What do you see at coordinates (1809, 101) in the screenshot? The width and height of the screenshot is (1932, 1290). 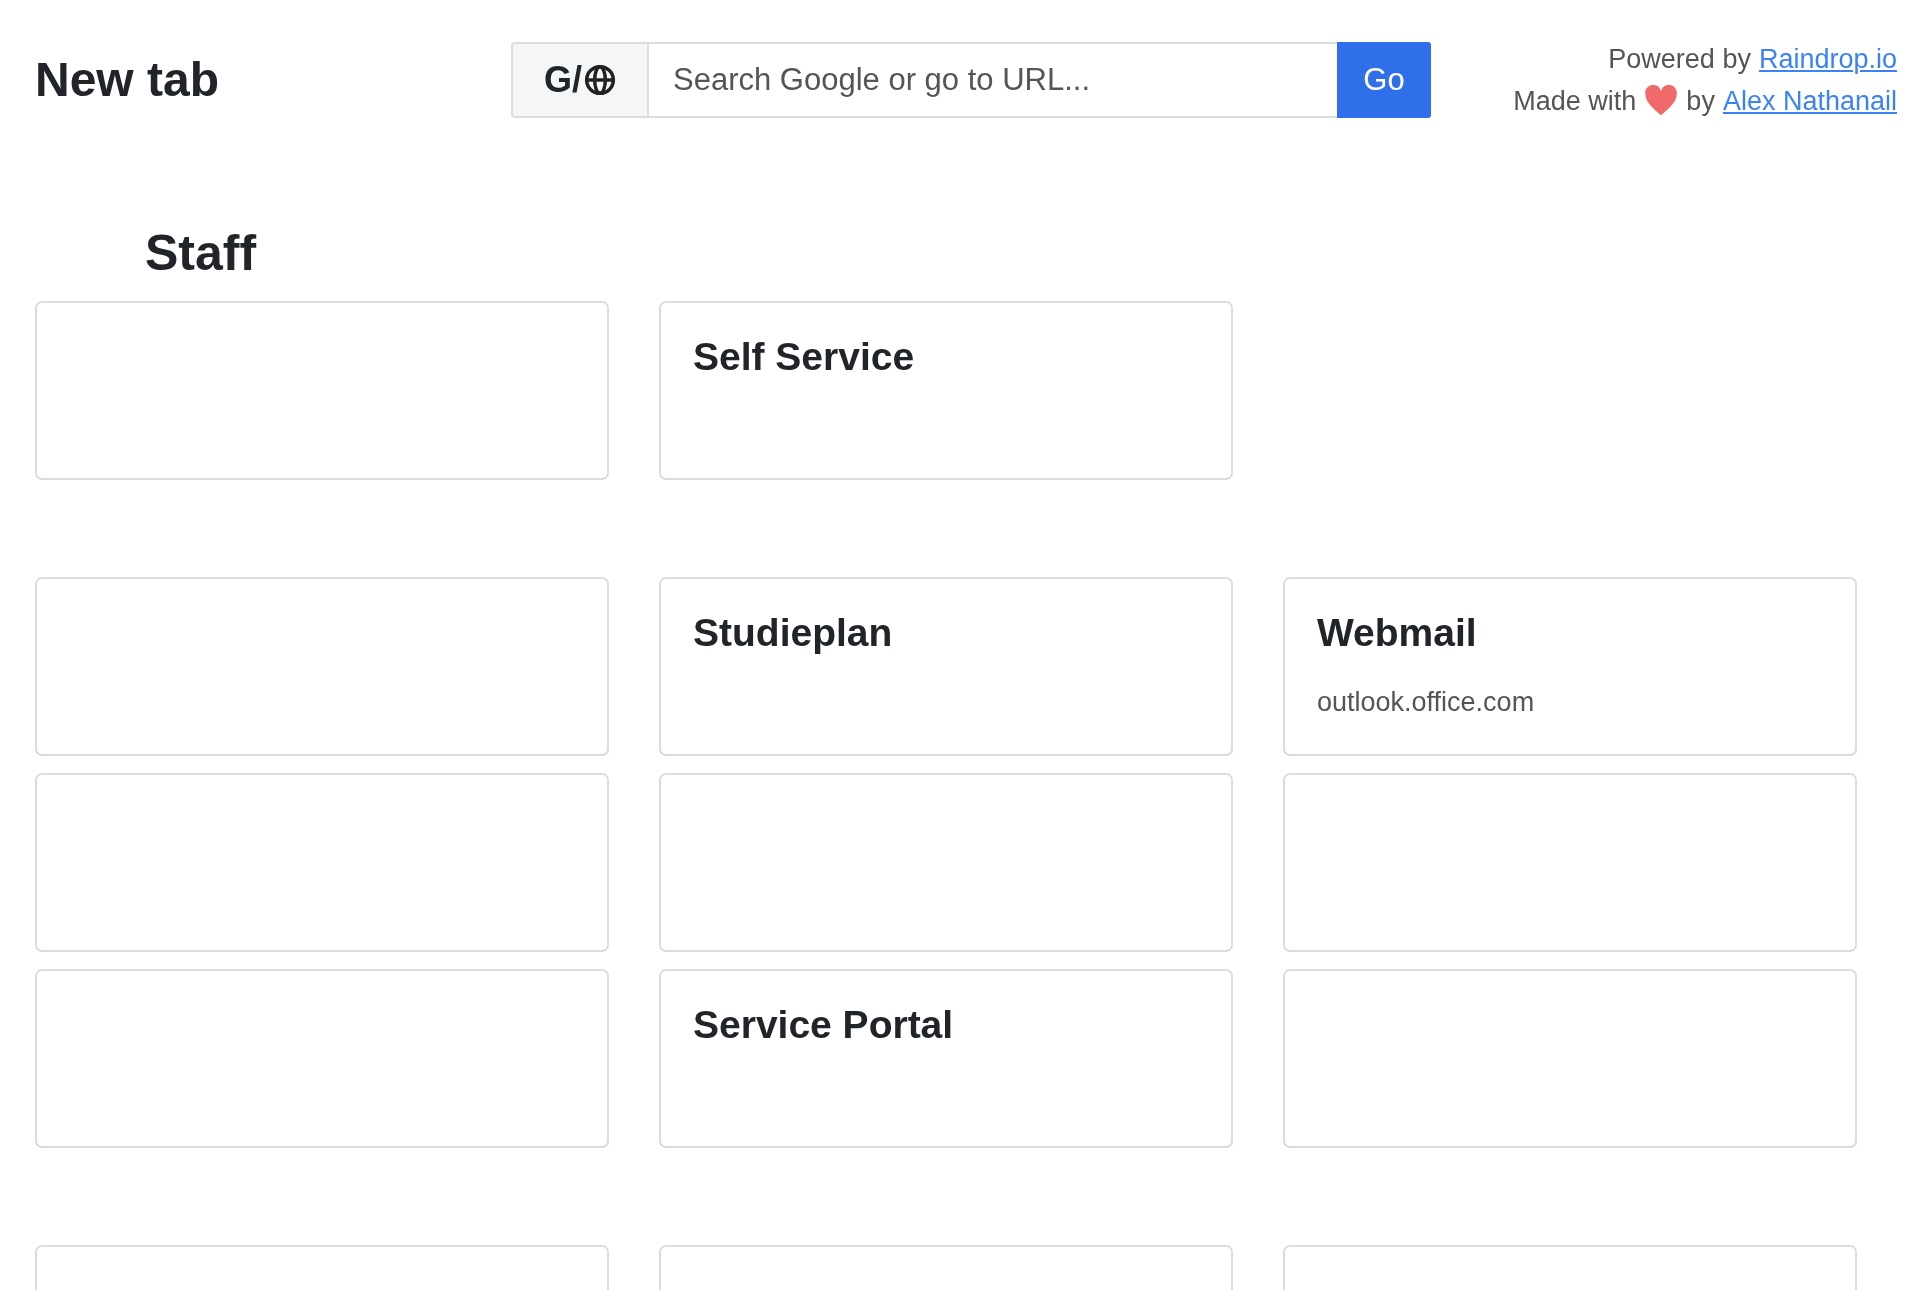 I see `author-link: Alex Nathanail` at bounding box center [1809, 101].